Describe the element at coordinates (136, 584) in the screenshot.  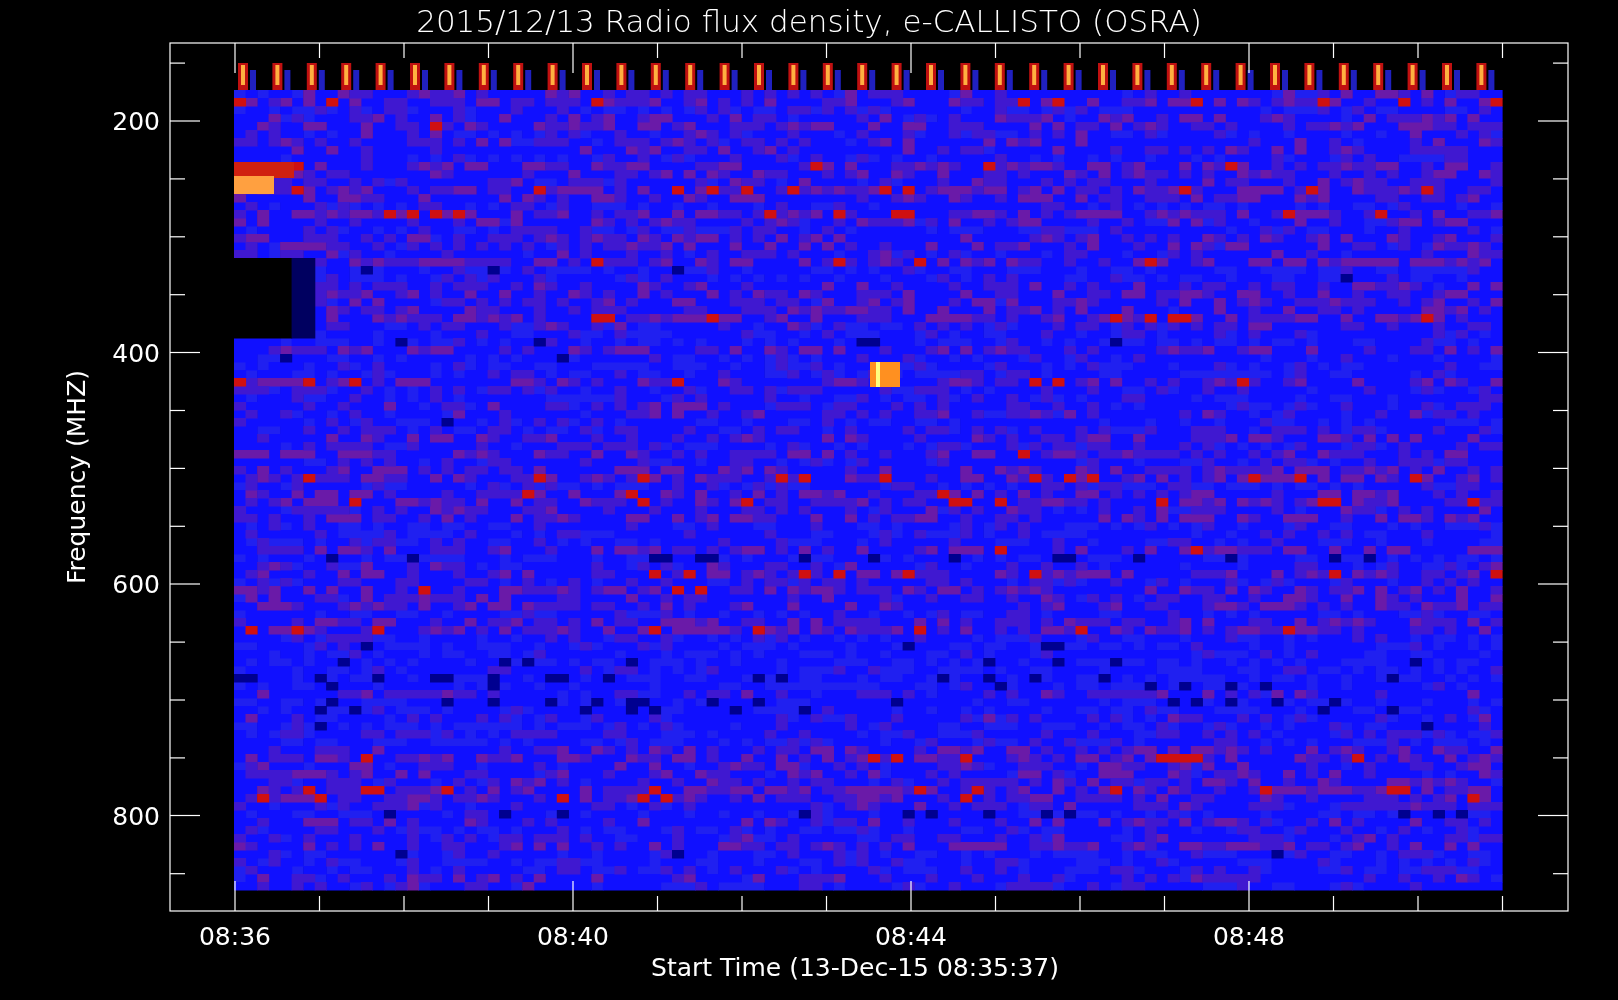
I see `y-tick-label: 600` at that location.